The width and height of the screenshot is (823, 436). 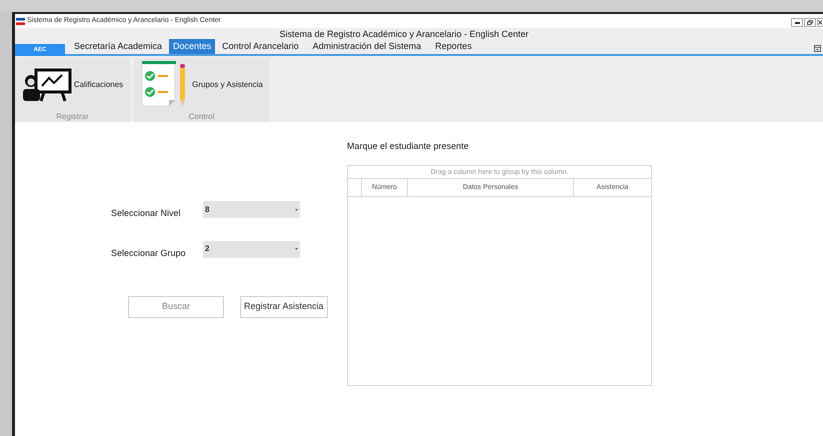 What do you see at coordinates (73, 85) in the screenshot?
I see `ribbon-button: Calificaciones` at bounding box center [73, 85].